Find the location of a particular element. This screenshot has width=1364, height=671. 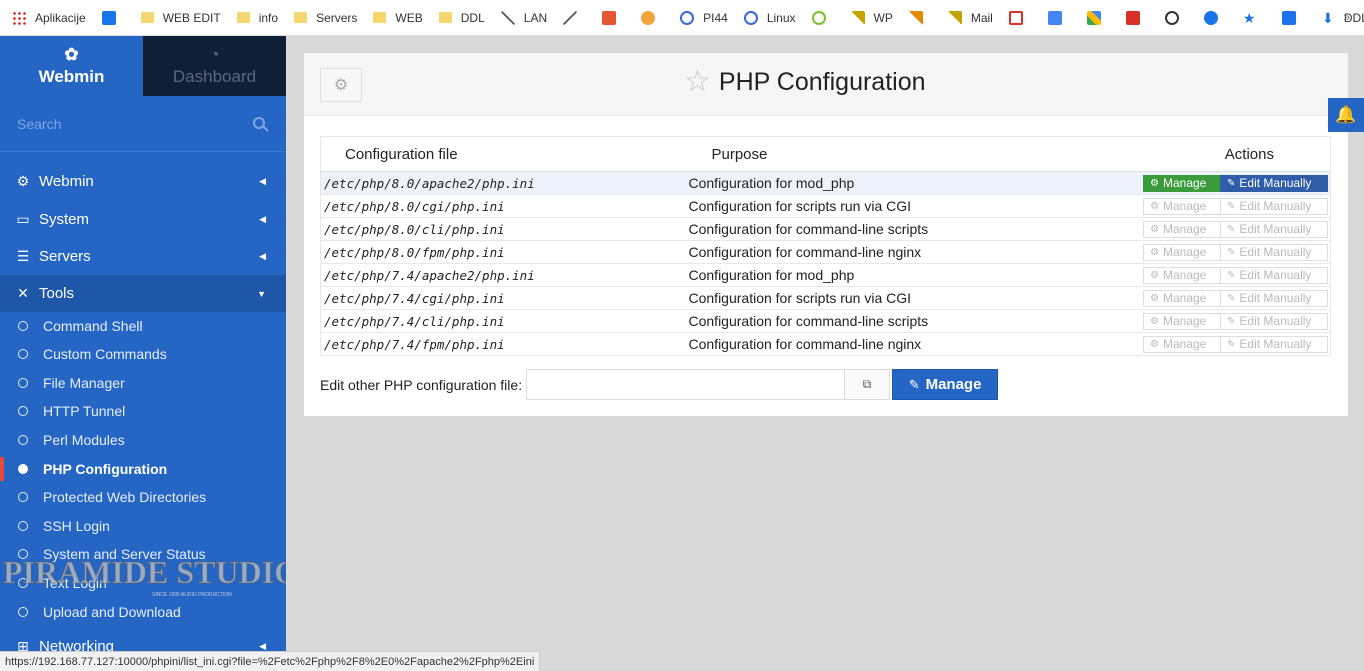

bookmark-tool is located at coordinates (574, 17).